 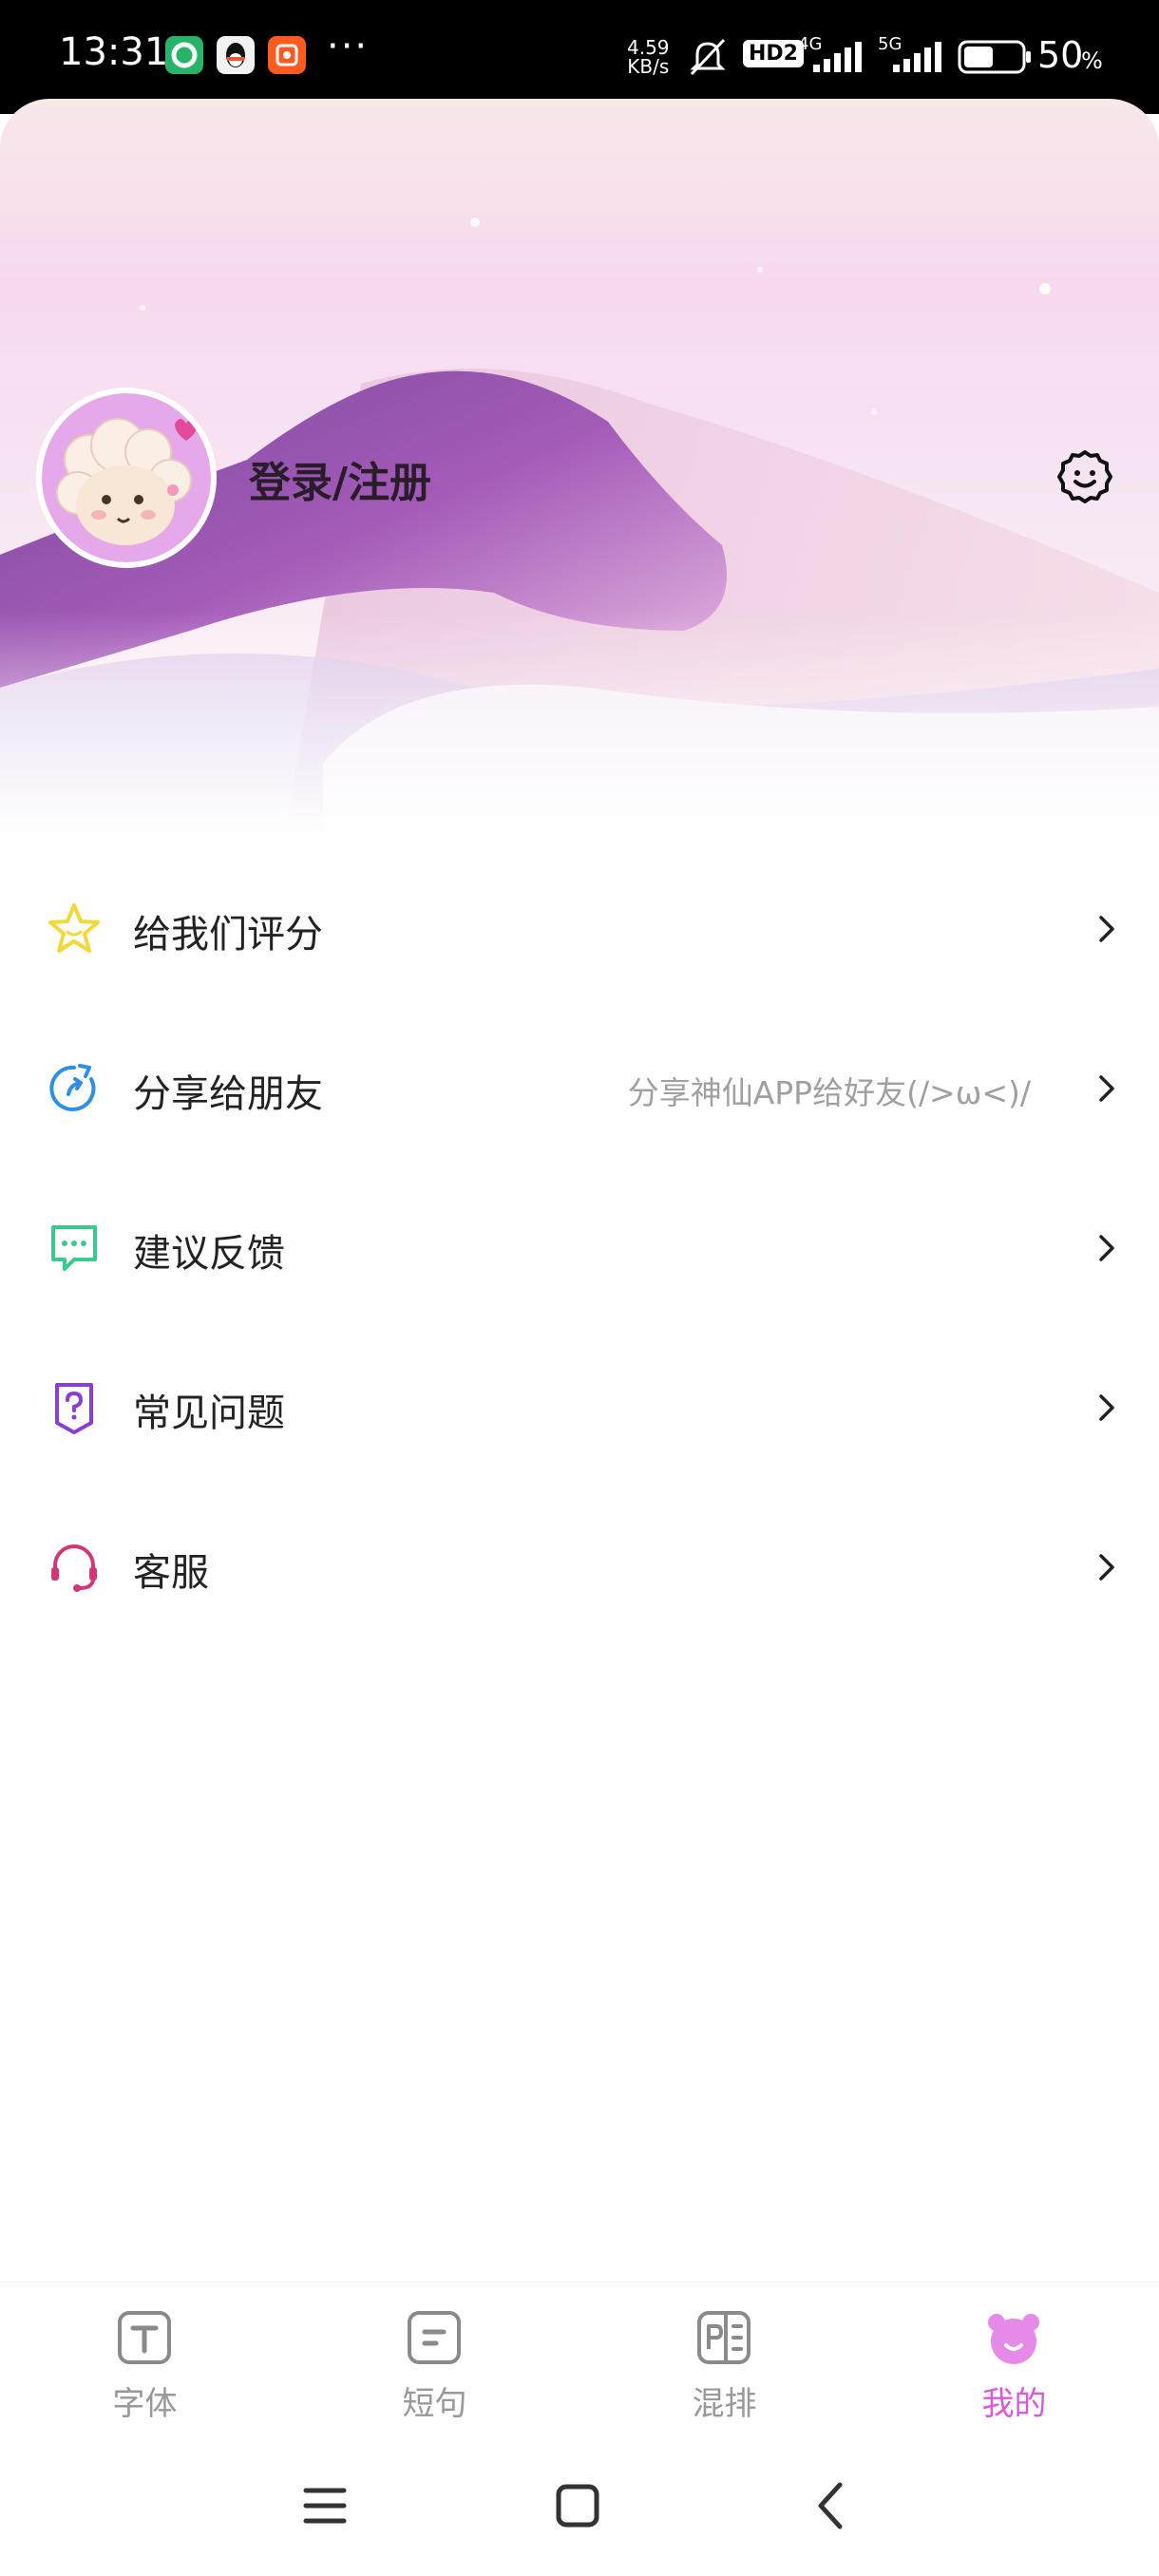 I want to click on orange-app-icon, so click(x=287, y=55).